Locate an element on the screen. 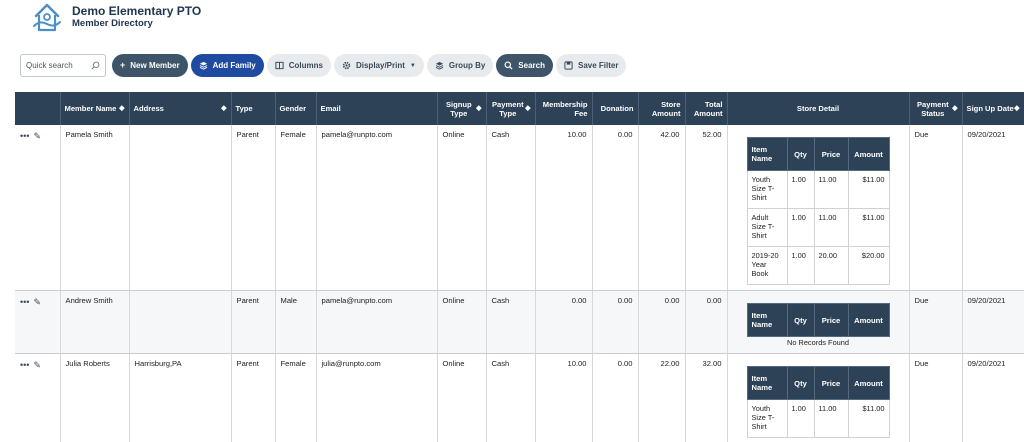 This screenshot has width=1024, height=442. member-name-header: Member Name ◆ is located at coordinates (95, 108).